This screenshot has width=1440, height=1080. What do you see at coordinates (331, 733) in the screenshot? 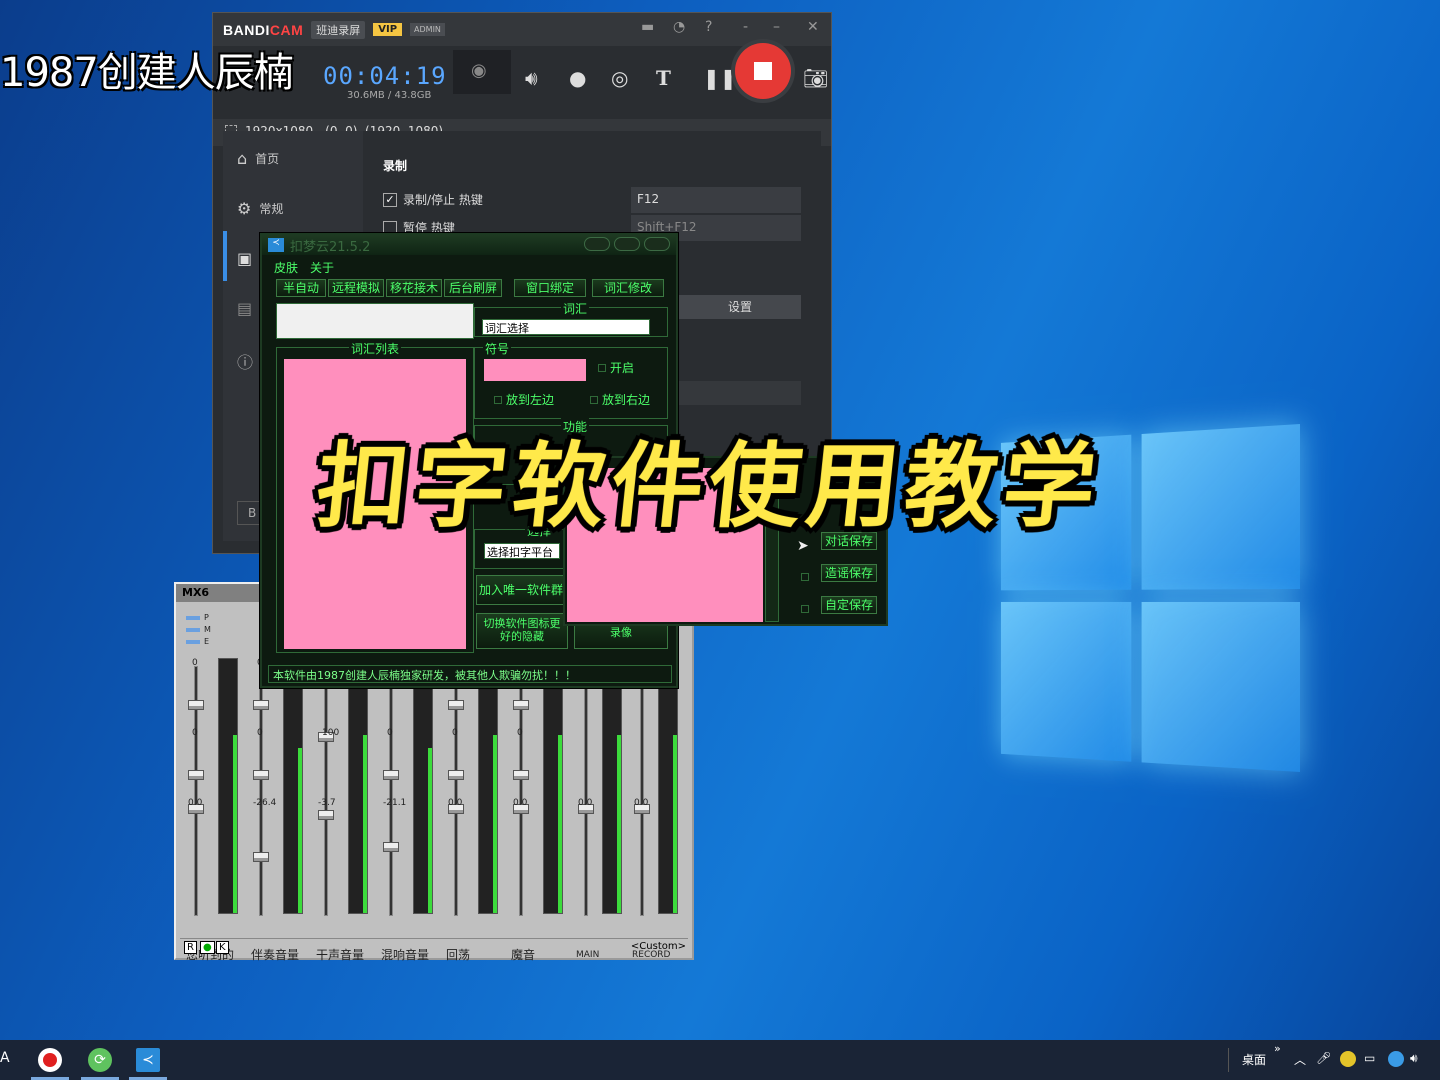
I see `channel-mid-value: 100` at bounding box center [331, 733].